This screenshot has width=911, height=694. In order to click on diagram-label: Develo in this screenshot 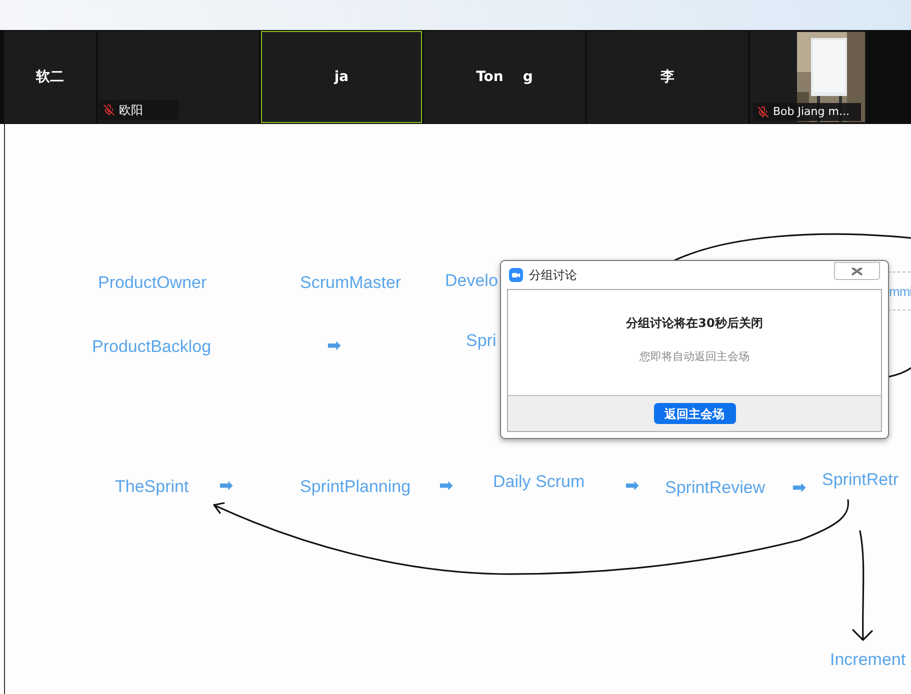, I will do `click(471, 280)`.